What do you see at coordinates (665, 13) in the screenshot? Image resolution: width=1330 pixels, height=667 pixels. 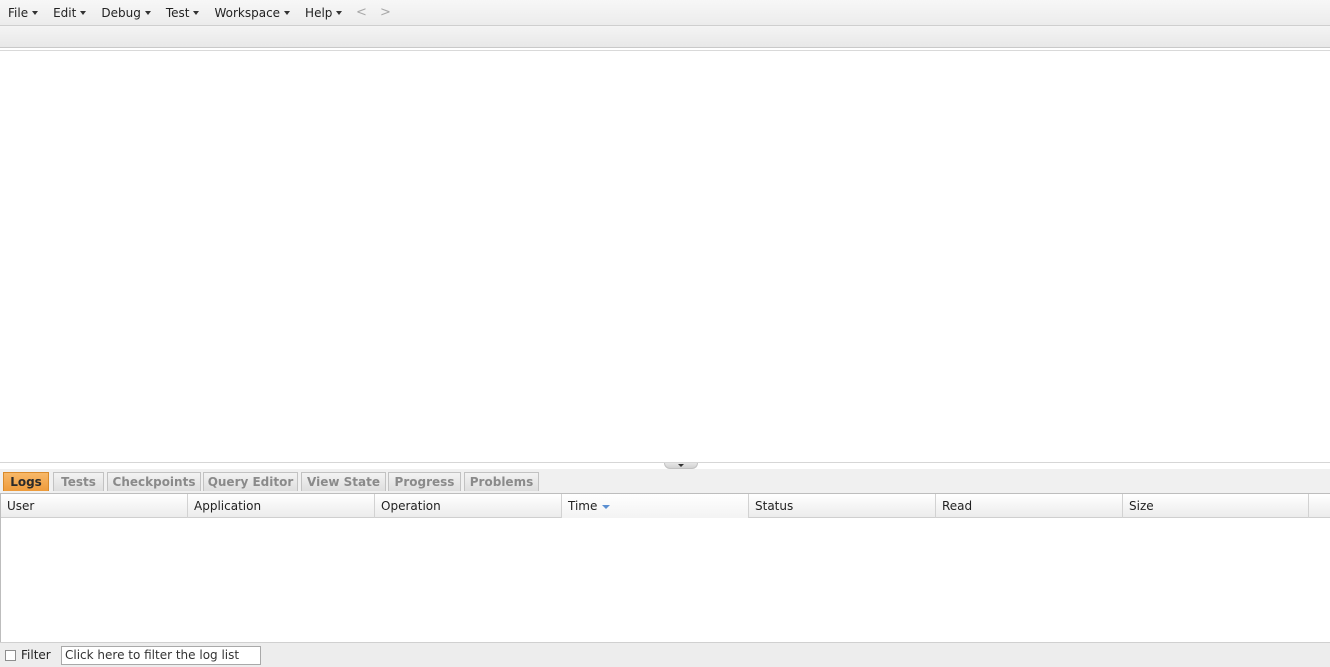 I see `menu-bar: File Edit Debug Test Workspace Help < >` at bounding box center [665, 13].